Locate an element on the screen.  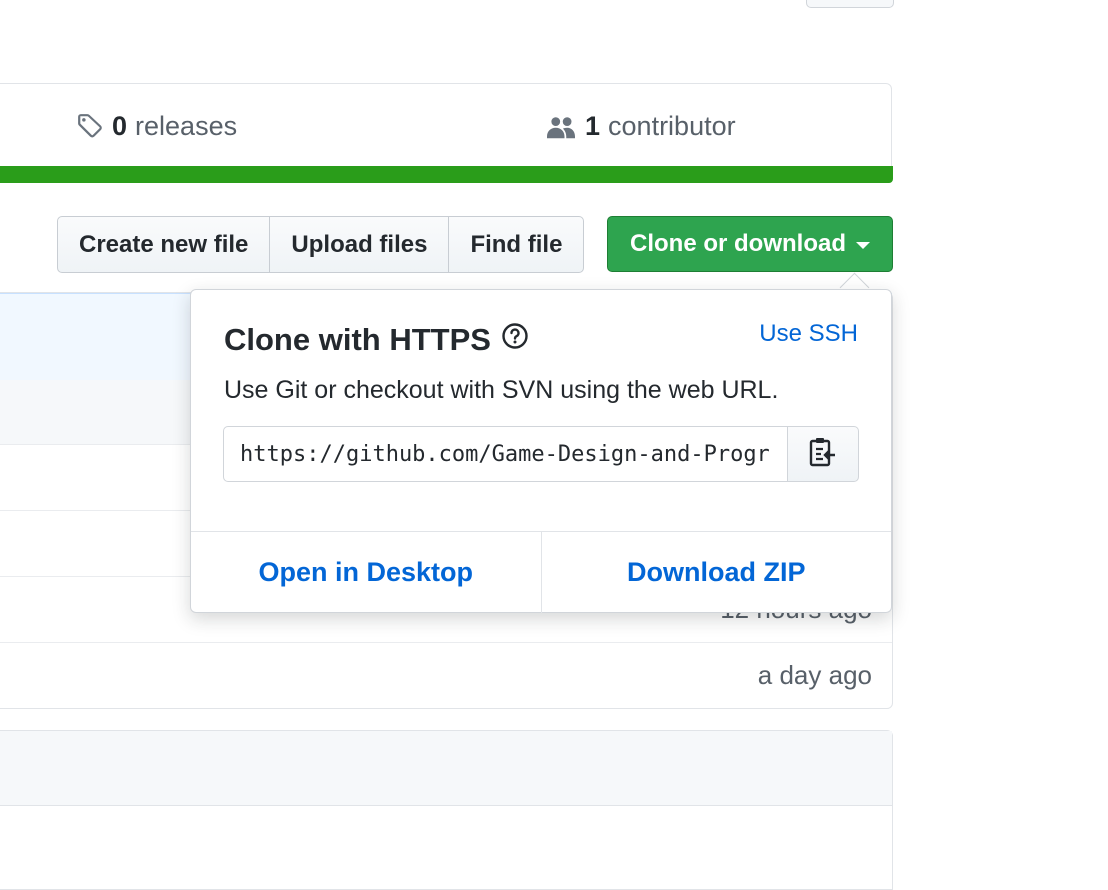
readme-header is located at coordinates (446, 768).